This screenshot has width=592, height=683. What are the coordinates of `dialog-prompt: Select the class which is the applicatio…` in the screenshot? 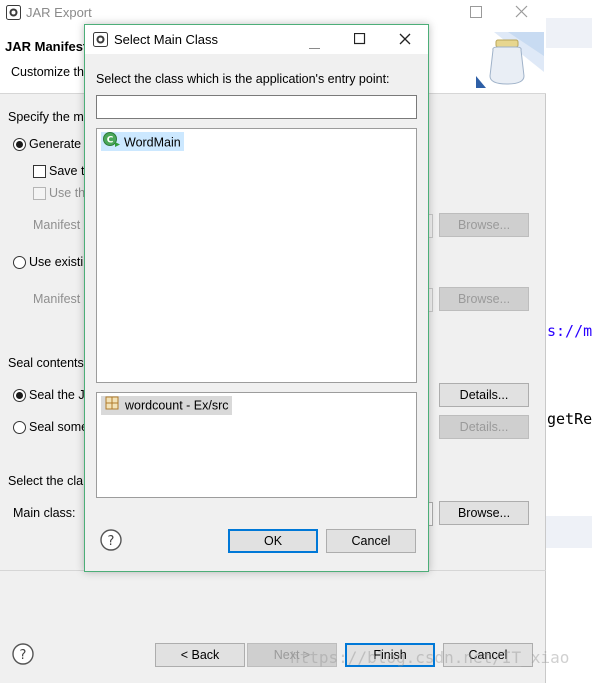 It's located at (243, 79).